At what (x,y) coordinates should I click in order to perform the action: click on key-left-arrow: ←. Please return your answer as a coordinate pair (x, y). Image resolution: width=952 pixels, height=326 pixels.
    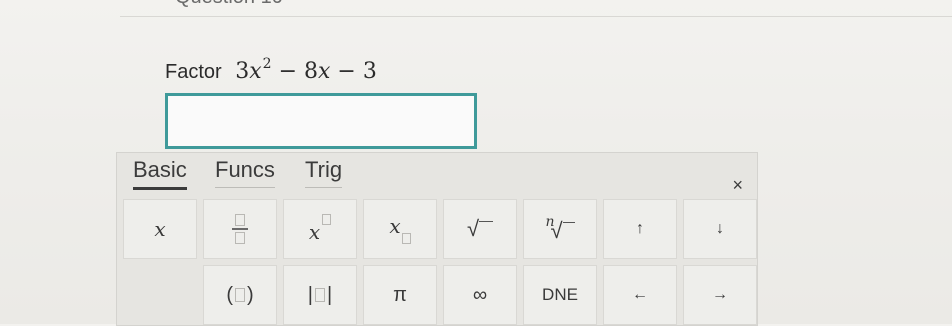
    Looking at the image, I should click on (640, 295).